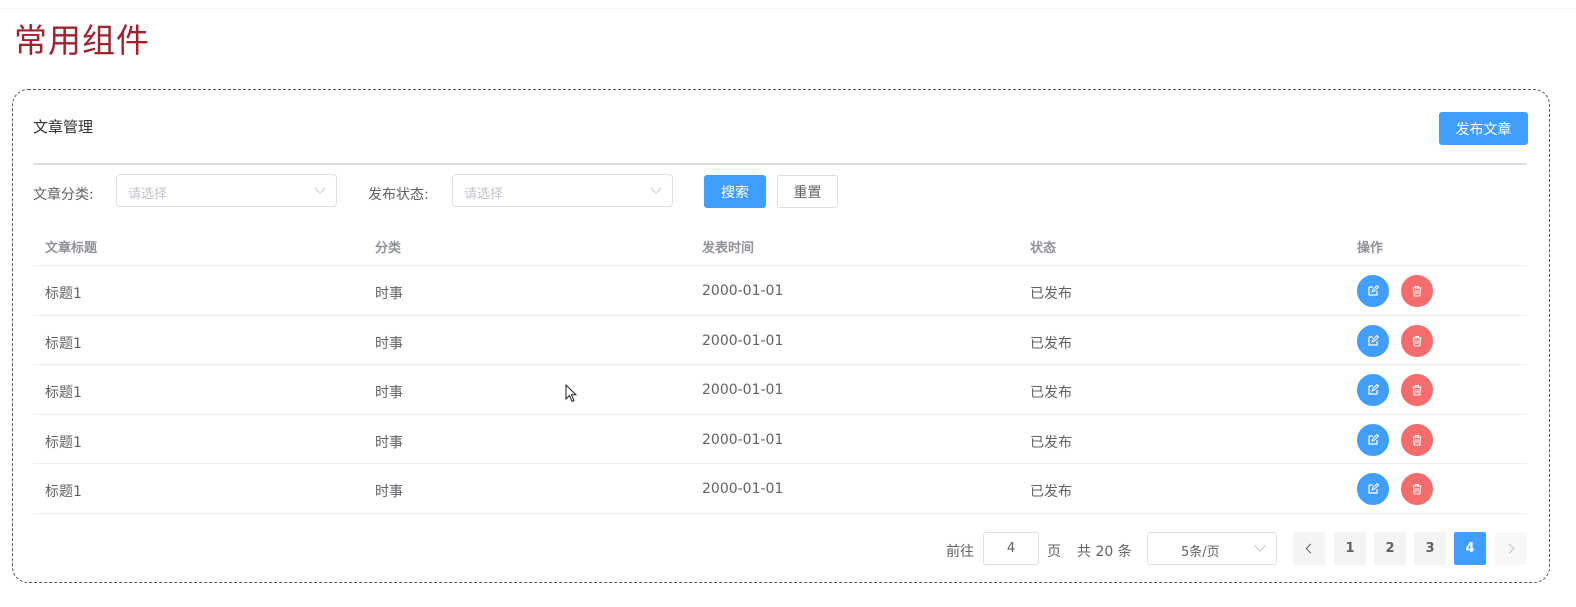 The image size is (1576, 607). Describe the element at coordinates (63, 127) in the screenshot. I see `card-title: 文章管理` at that location.